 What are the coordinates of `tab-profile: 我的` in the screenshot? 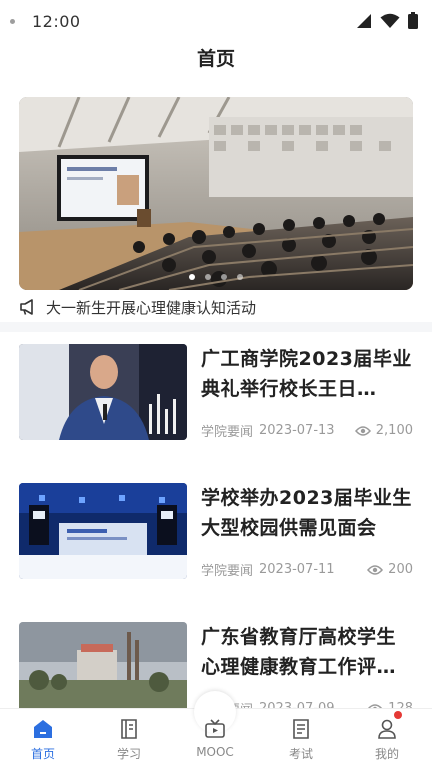 It's located at (387, 738).